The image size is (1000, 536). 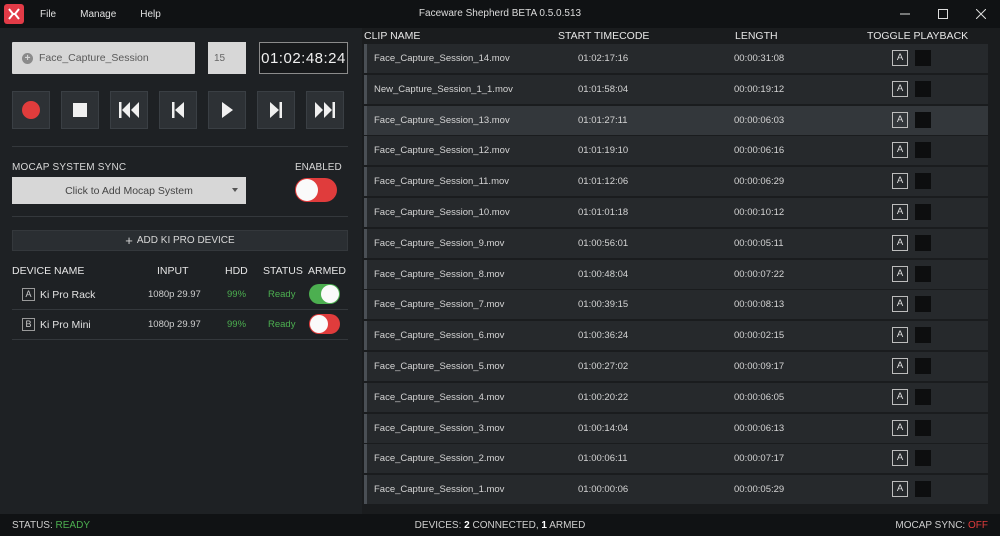 I want to click on play-button, so click(x=227, y=110).